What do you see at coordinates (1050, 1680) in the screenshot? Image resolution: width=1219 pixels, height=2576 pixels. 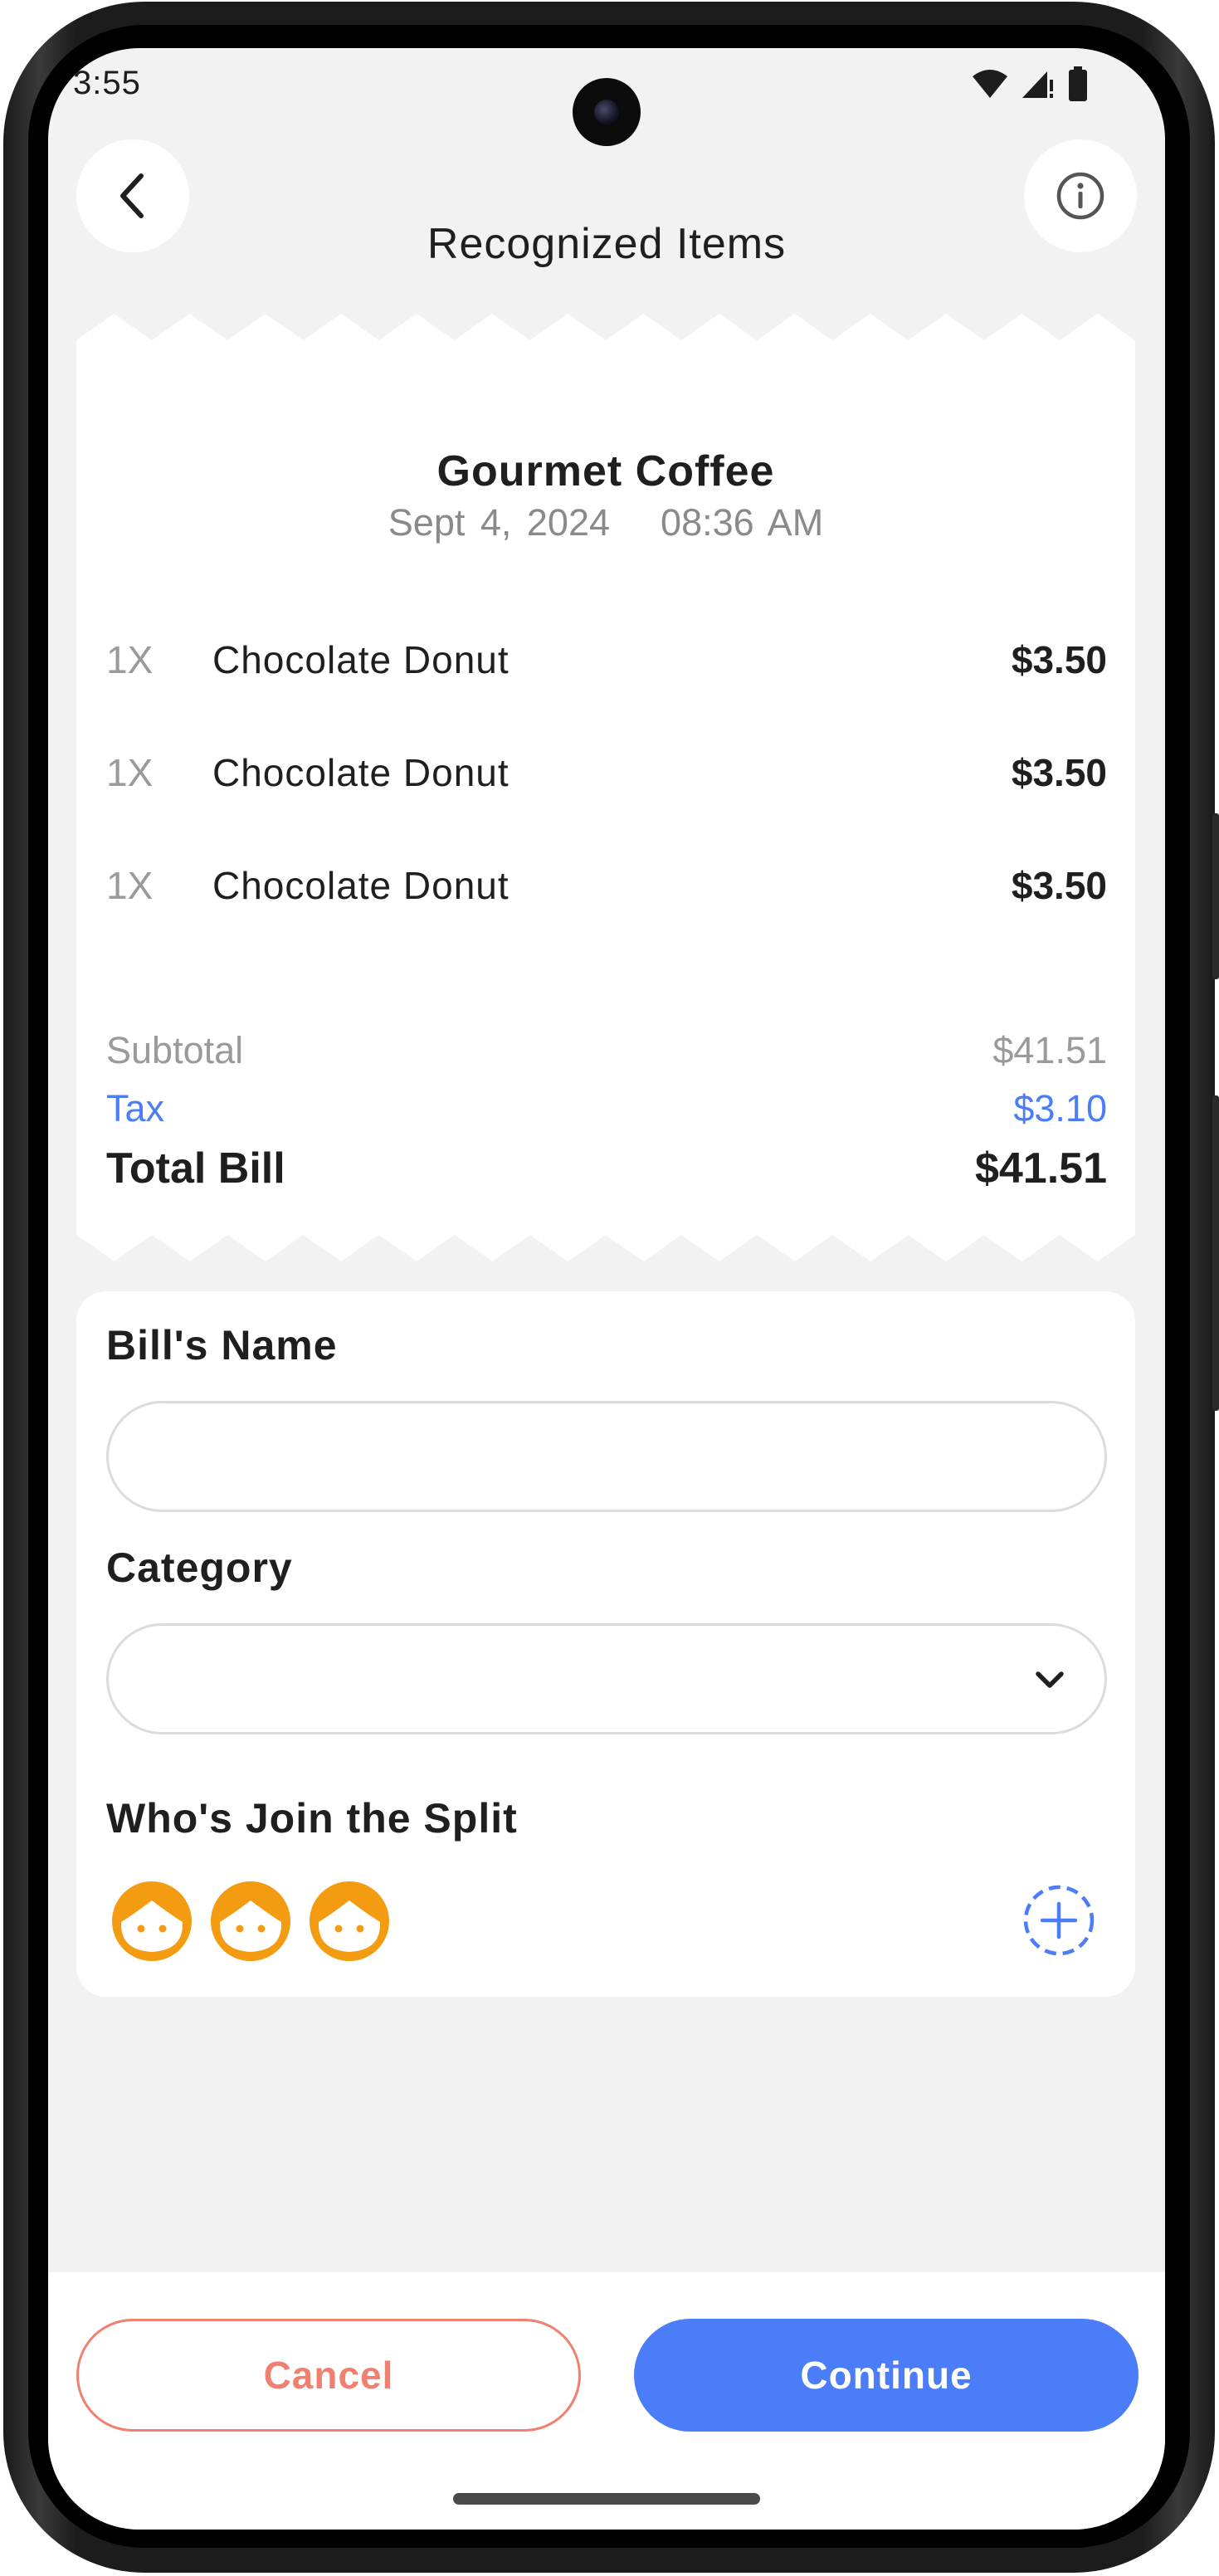 I see `chevron-down-icon` at bounding box center [1050, 1680].